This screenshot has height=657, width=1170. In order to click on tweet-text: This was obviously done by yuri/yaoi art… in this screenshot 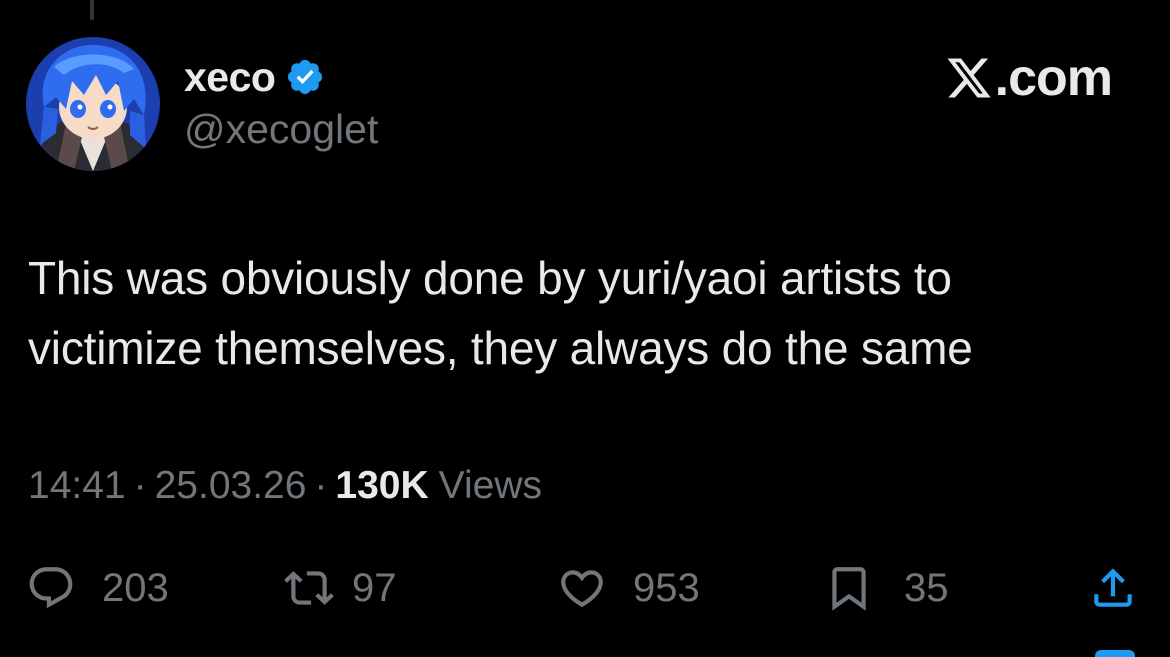, I will do `click(500, 313)`.